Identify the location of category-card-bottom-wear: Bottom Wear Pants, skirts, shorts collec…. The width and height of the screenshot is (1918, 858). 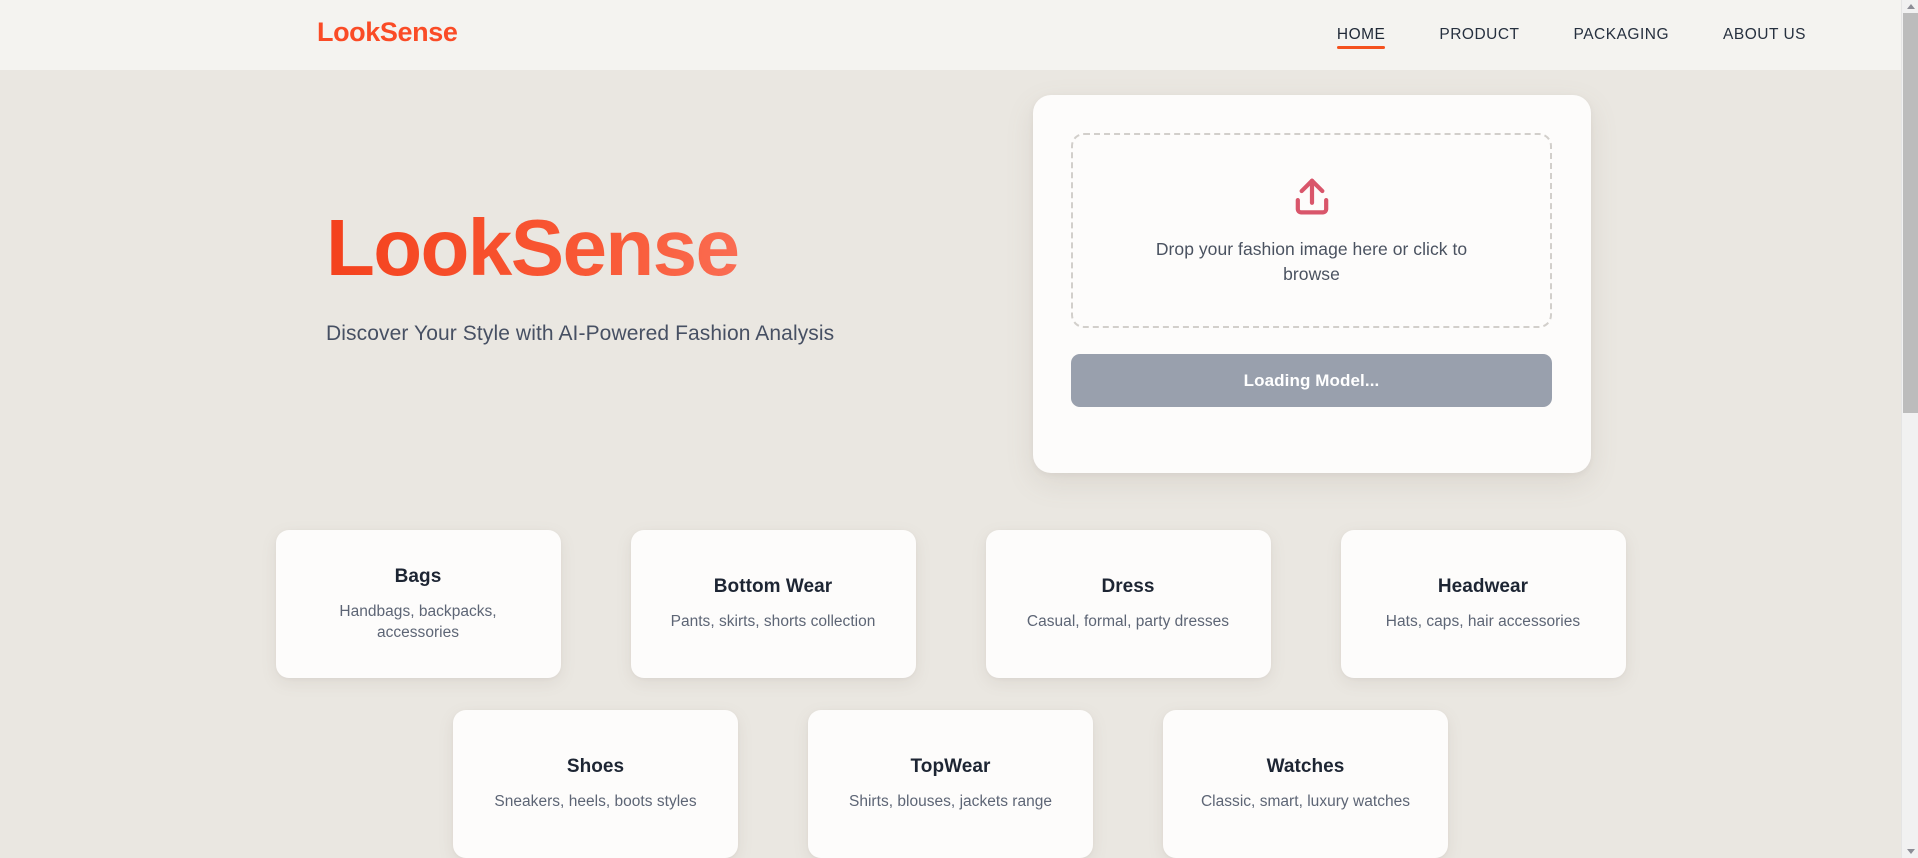
(773, 604).